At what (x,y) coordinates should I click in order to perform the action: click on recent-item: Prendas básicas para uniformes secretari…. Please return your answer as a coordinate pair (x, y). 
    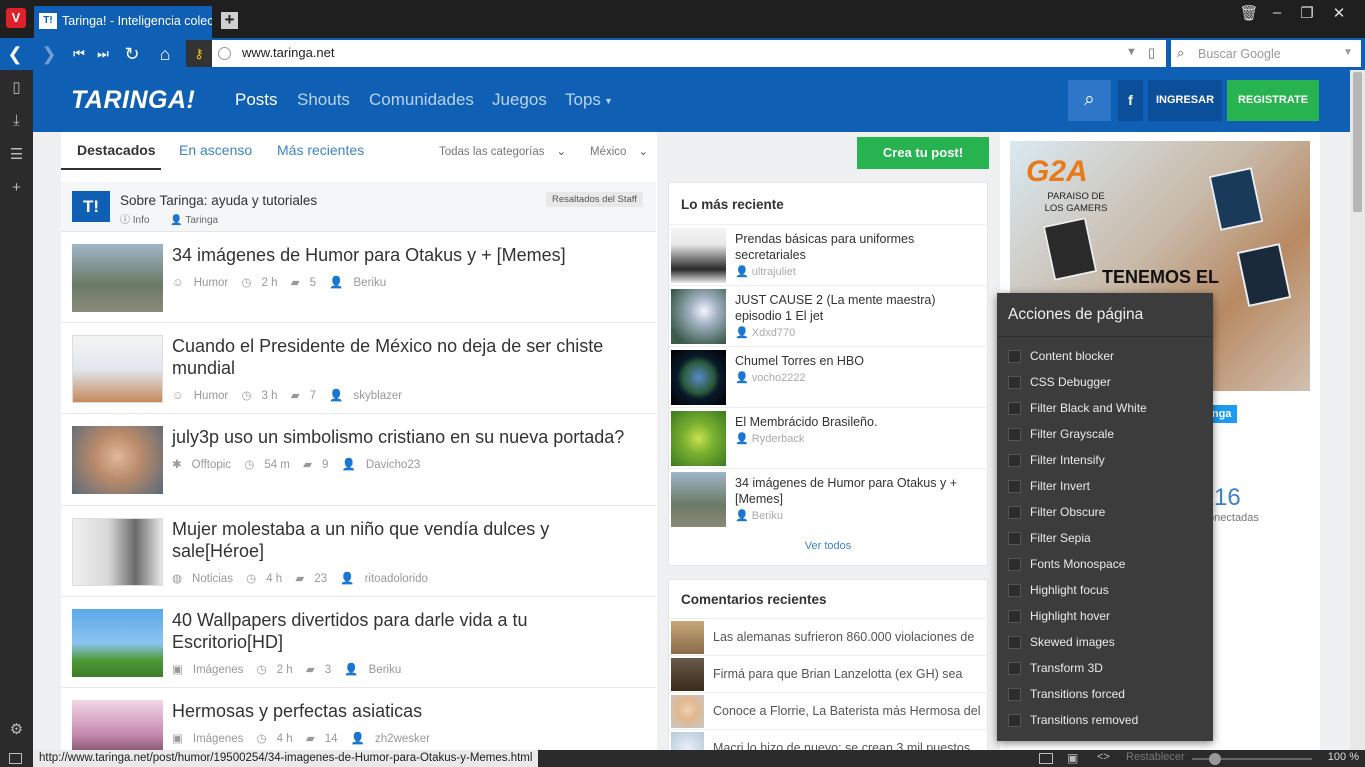
    Looking at the image, I should click on (828, 254).